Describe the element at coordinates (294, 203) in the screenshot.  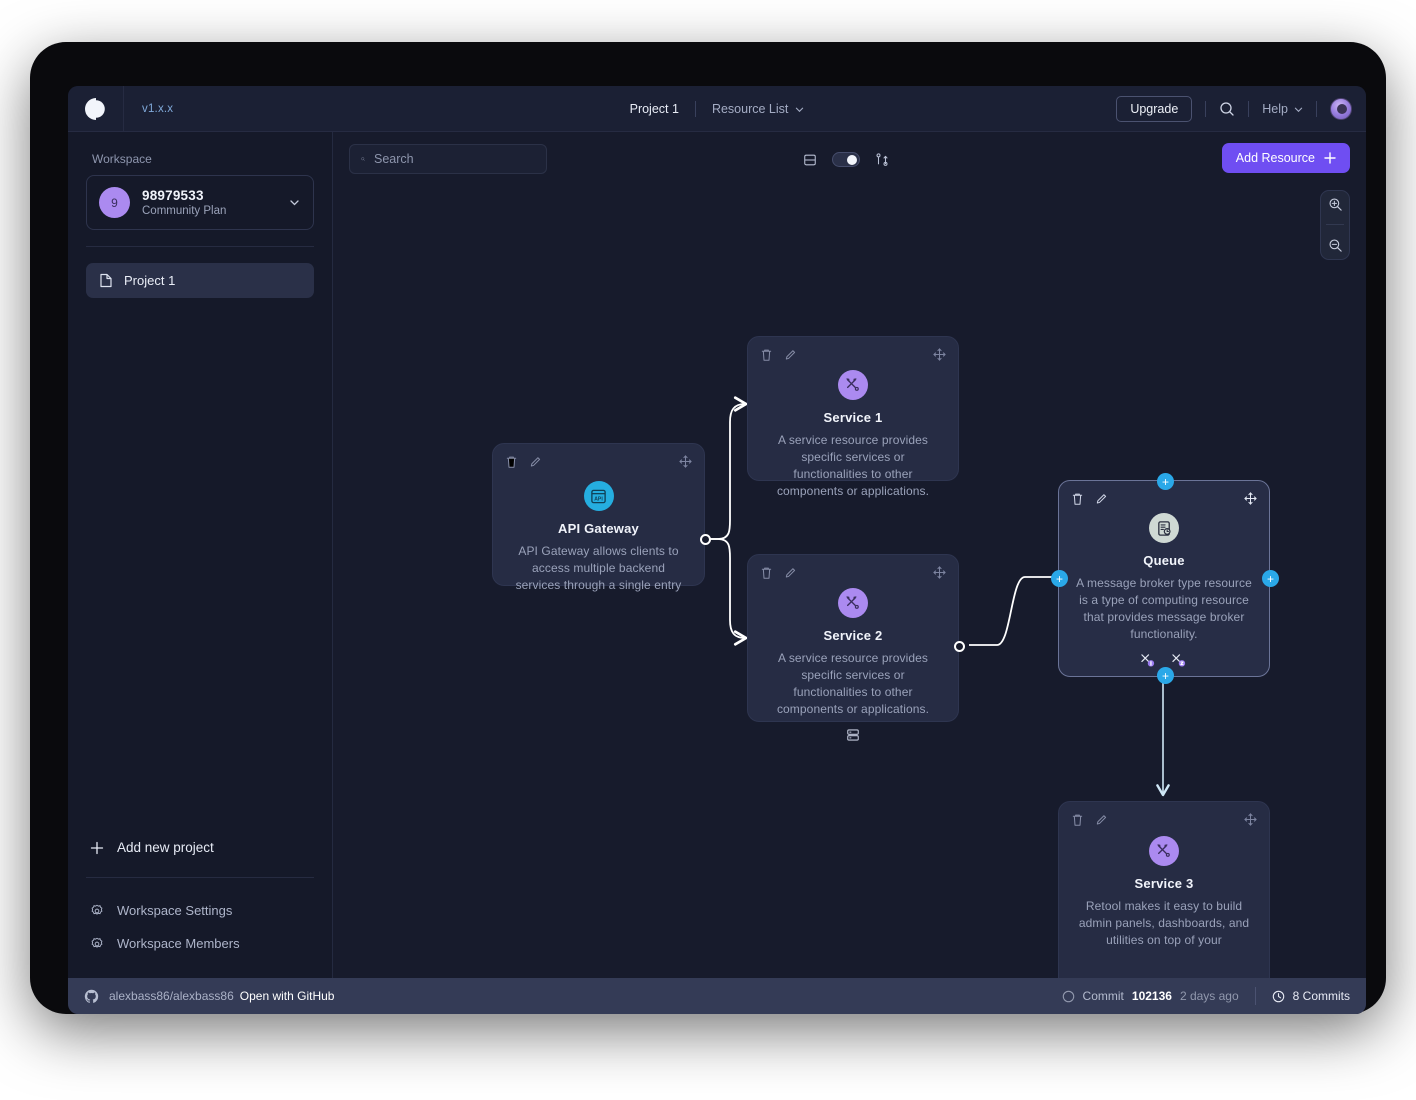
I see `chevron-down-icon` at that location.